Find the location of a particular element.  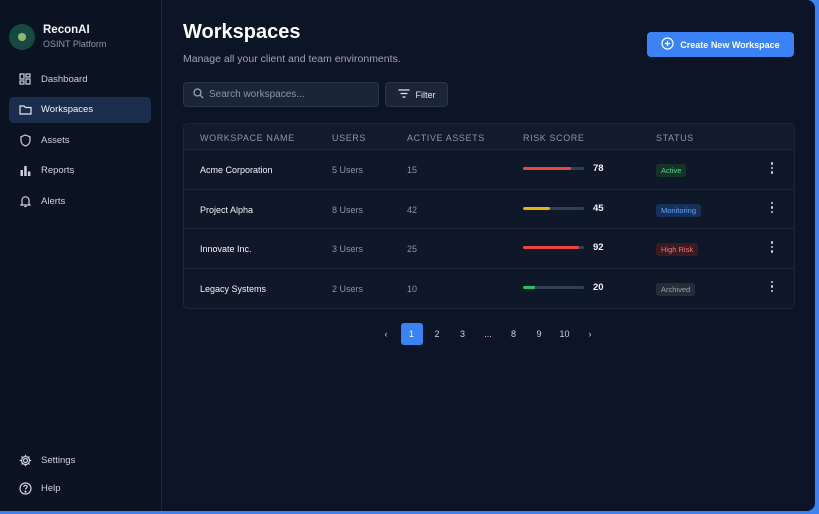

prev-page-button: ‹ is located at coordinates (386, 334).